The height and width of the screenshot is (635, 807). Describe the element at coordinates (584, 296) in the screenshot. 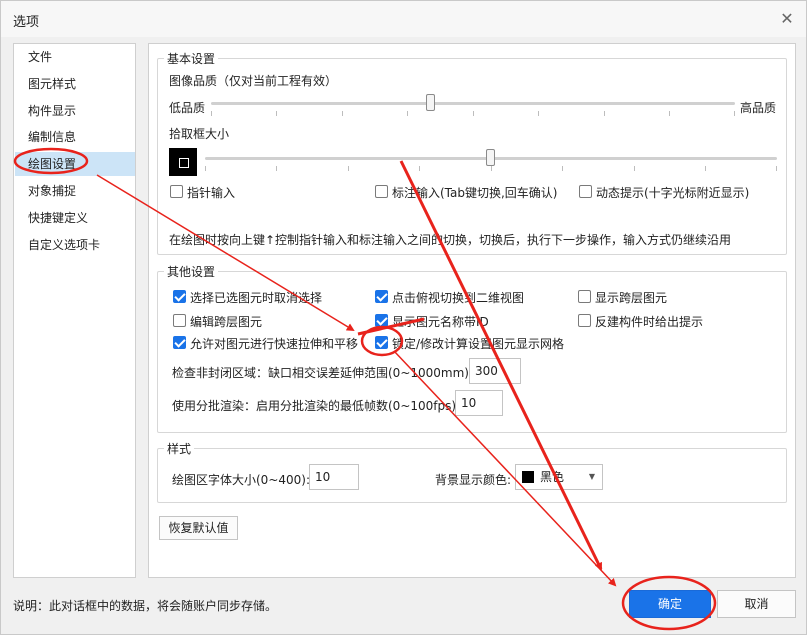

I see `show-cross-layer-checkbox` at that location.